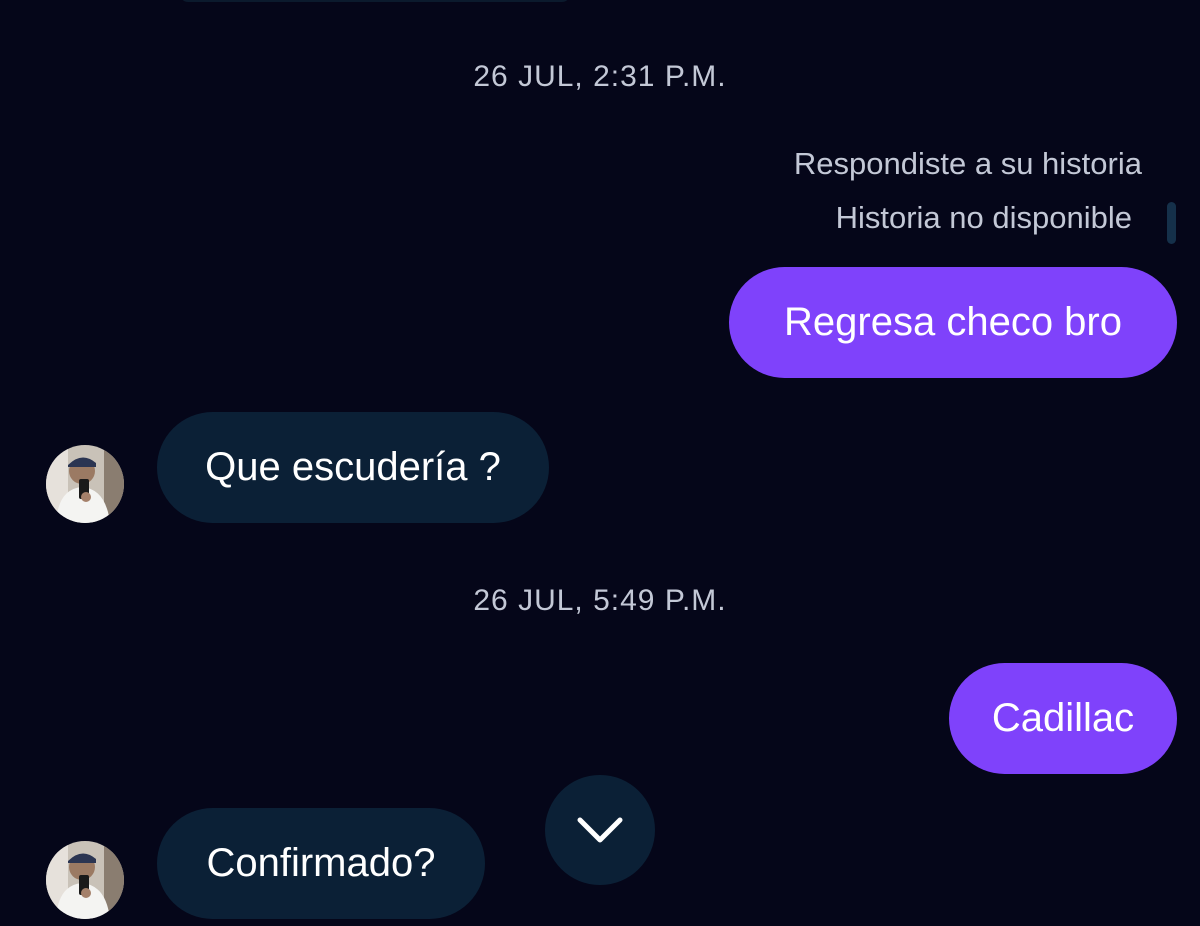  I want to click on message-text: Confirmado?, so click(321, 863).